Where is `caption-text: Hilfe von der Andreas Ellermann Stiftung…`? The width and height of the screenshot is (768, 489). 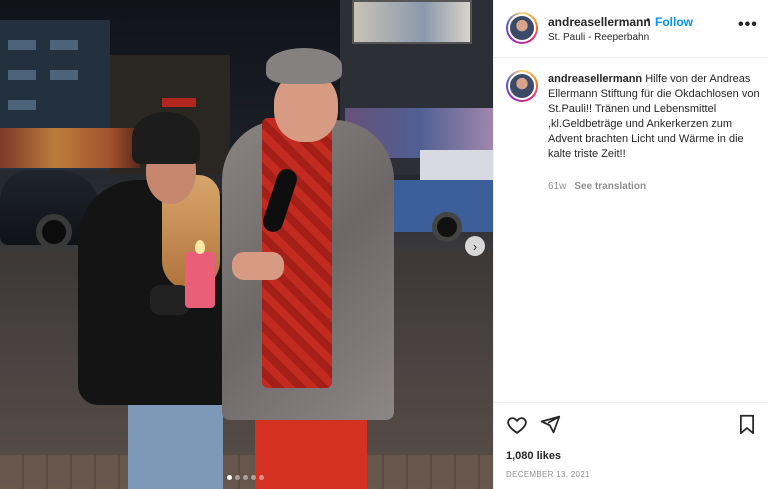 caption-text: Hilfe von der Andreas Ellermann Stiftung… is located at coordinates (654, 116).